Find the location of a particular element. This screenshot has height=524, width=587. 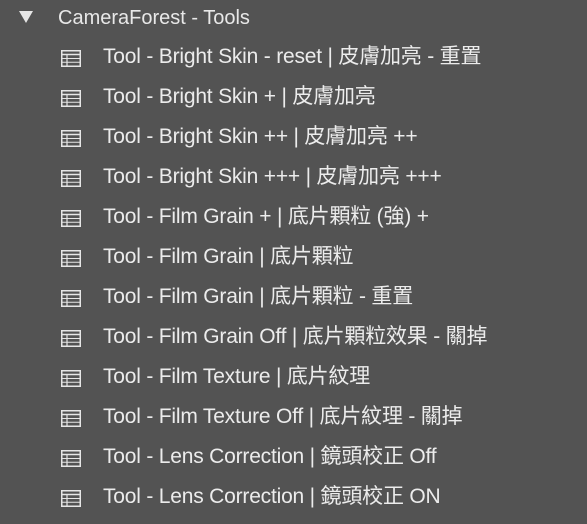

preset-item: Tool - Bright Skin + | 皮膚加亮 is located at coordinates (293, 98).